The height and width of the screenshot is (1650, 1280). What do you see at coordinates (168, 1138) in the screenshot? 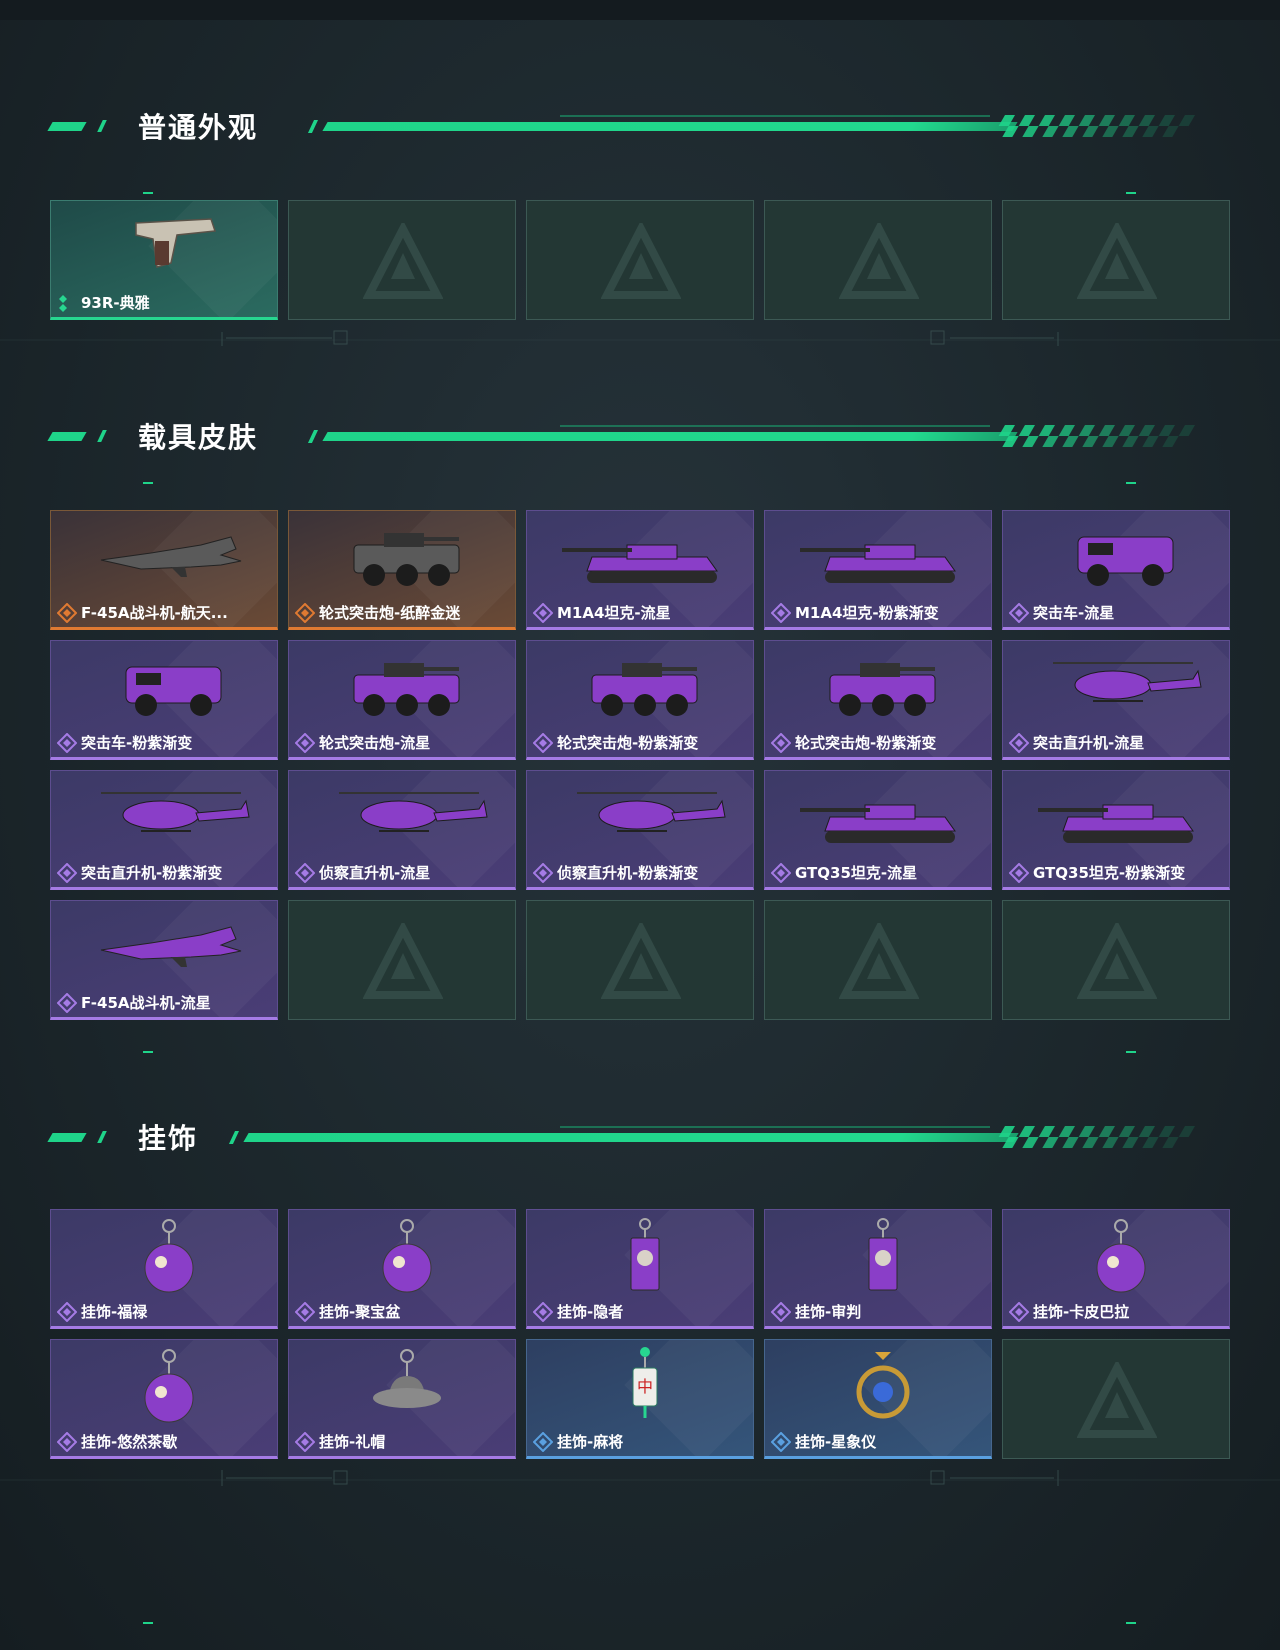
I see `section-title: 挂饰` at bounding box center [168, 1138].